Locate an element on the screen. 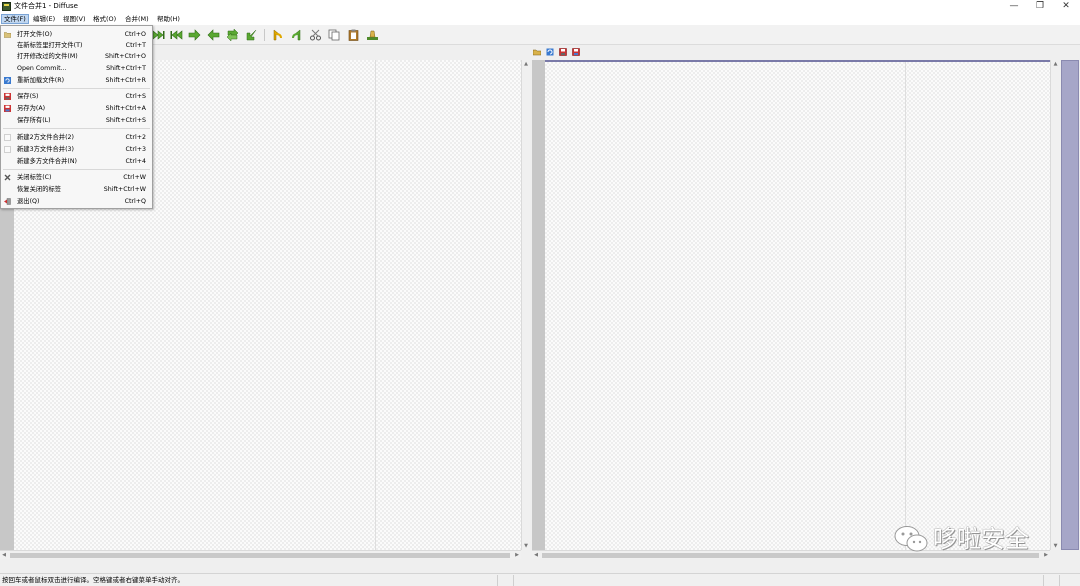 The height and width of the screenshot is (586, 1080). menu-help: 帮助(H) is located at coordinates (168, 19).